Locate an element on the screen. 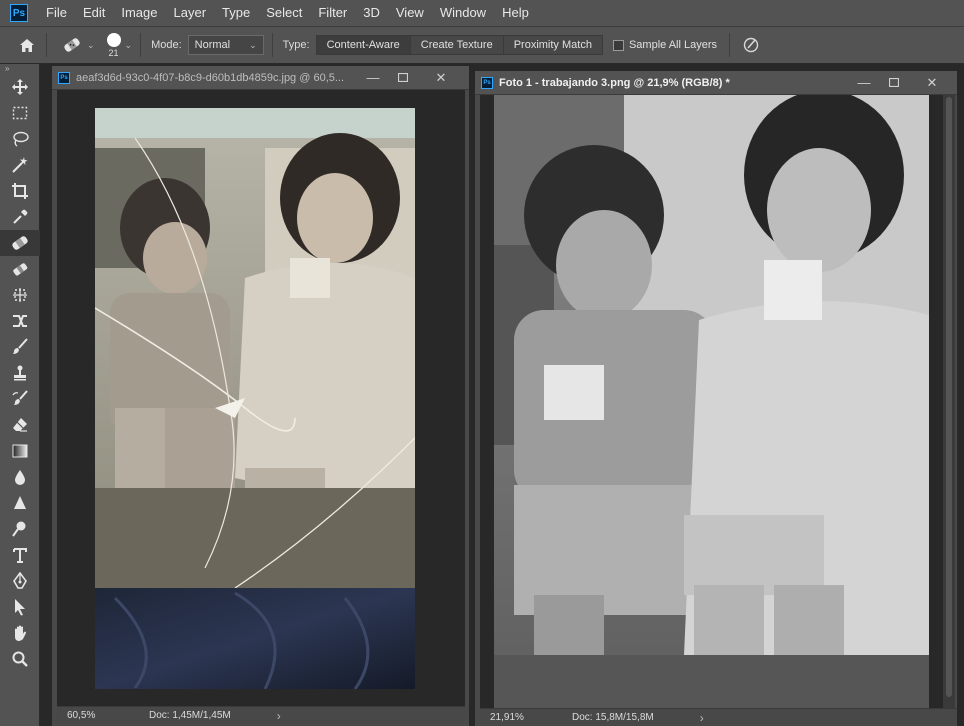  zoom-level: 60,5% is located at coordinates (88, 715).